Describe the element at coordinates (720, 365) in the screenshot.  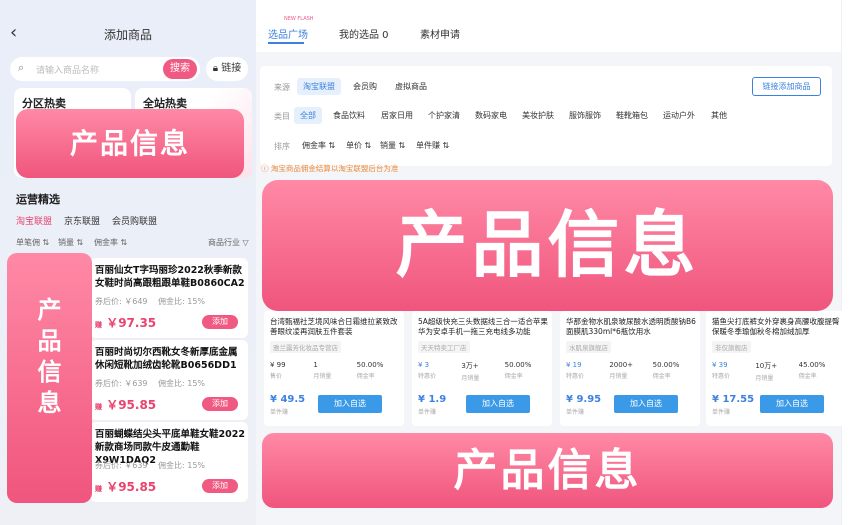
I see `stat-value: ¥ 39` at that location.